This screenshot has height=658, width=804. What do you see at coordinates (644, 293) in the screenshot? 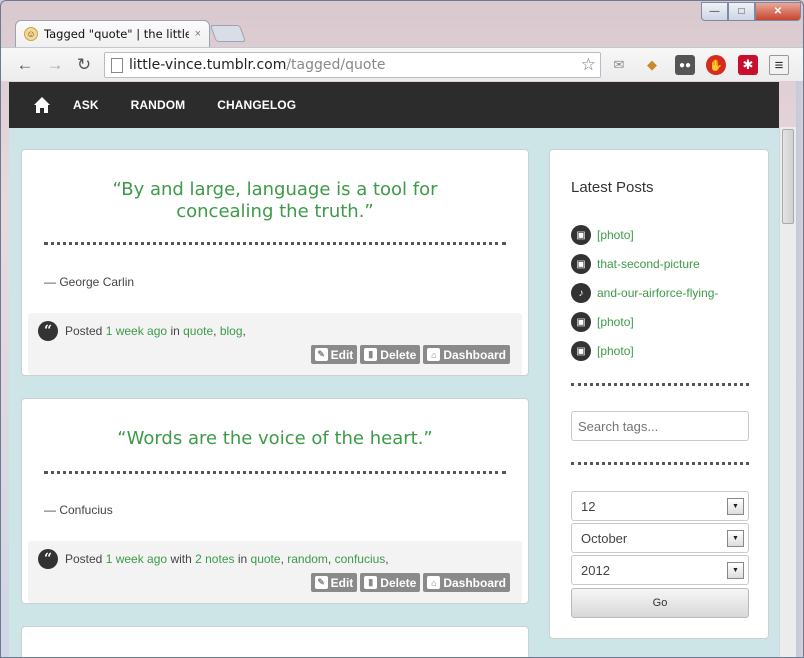
I see `latest-post-link: ♪ and-our-airforce-flying-` at bounding box center [644, 293].